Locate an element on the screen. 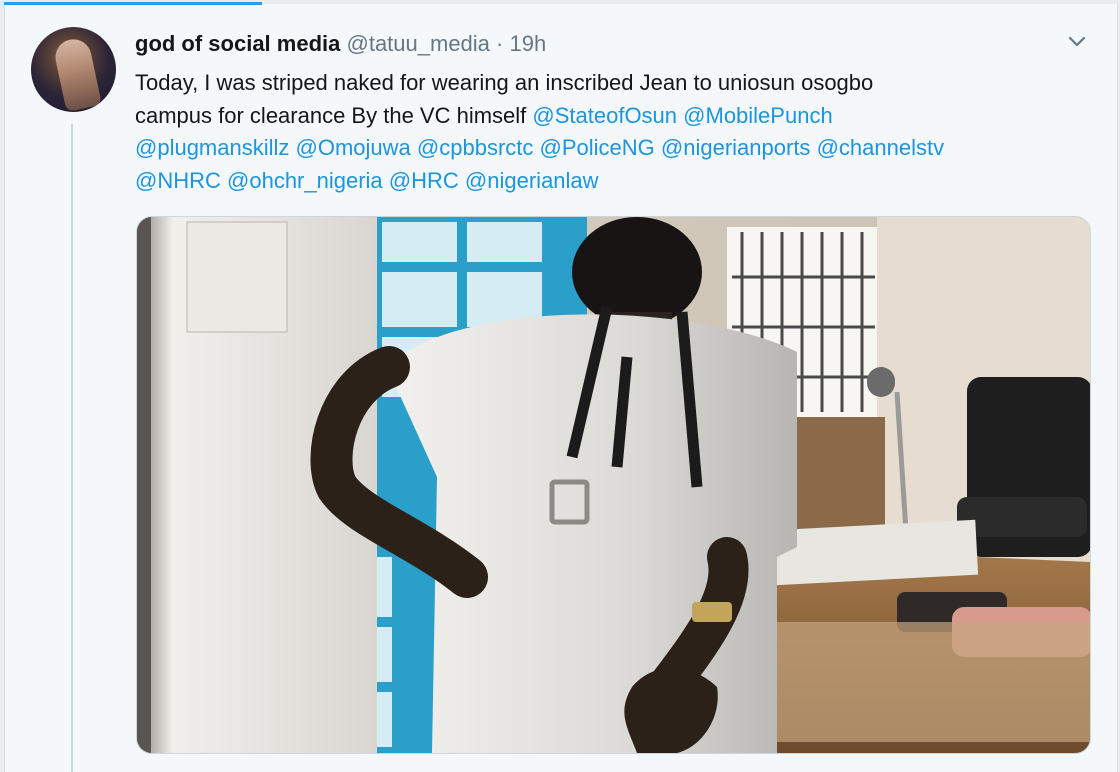  mention-link: @NHRC is located at coordinates (178, 180).